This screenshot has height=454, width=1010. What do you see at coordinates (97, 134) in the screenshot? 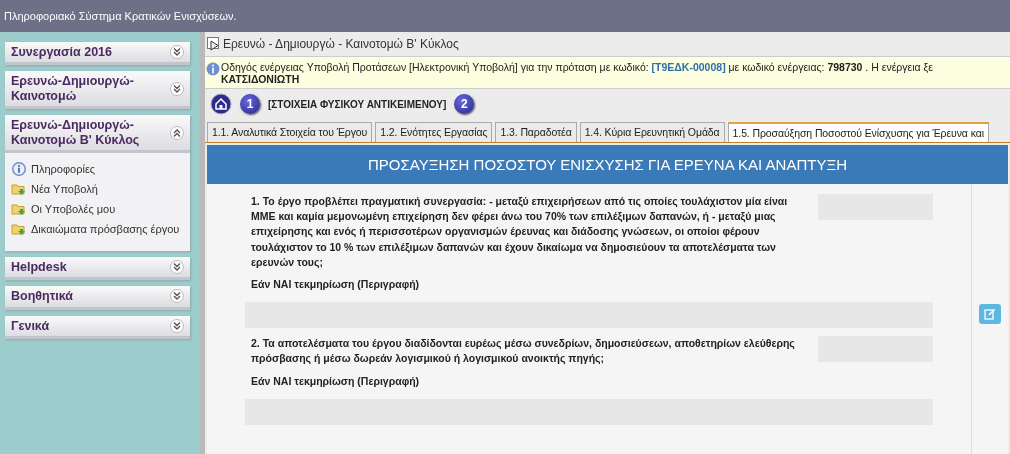
I see `sidebar-section-header: Ερευνώ-Δημιουργώ-Καινοτομώ Β' Κύκλος` at bounding box center [97, 134].